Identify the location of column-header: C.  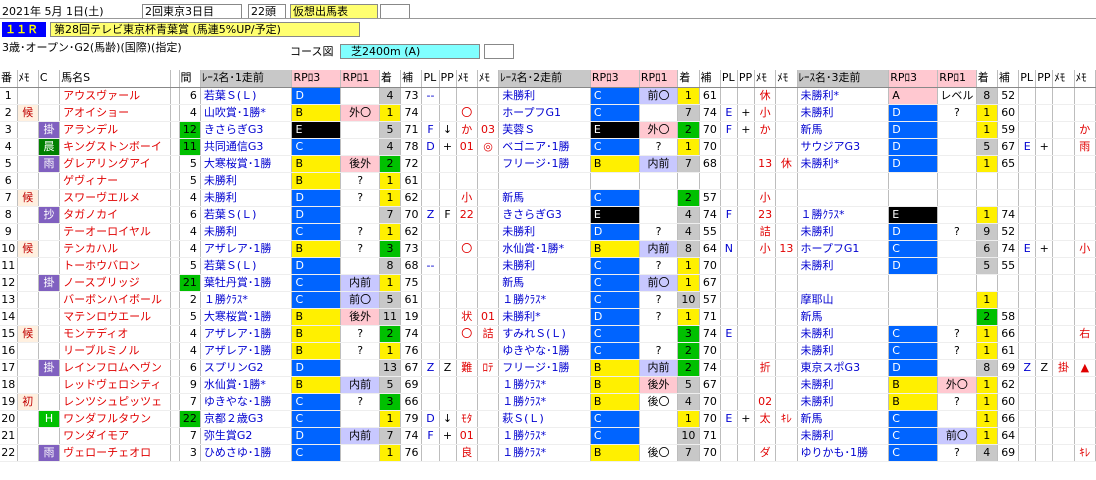
(49, 79).